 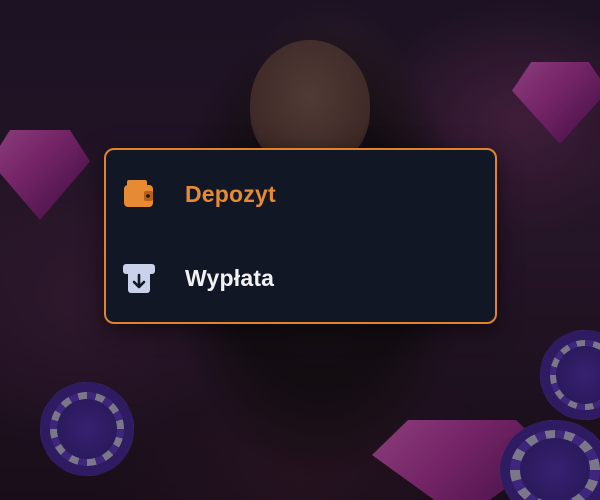 I want to click on withdraw-icon, so click(x=139, y=278).